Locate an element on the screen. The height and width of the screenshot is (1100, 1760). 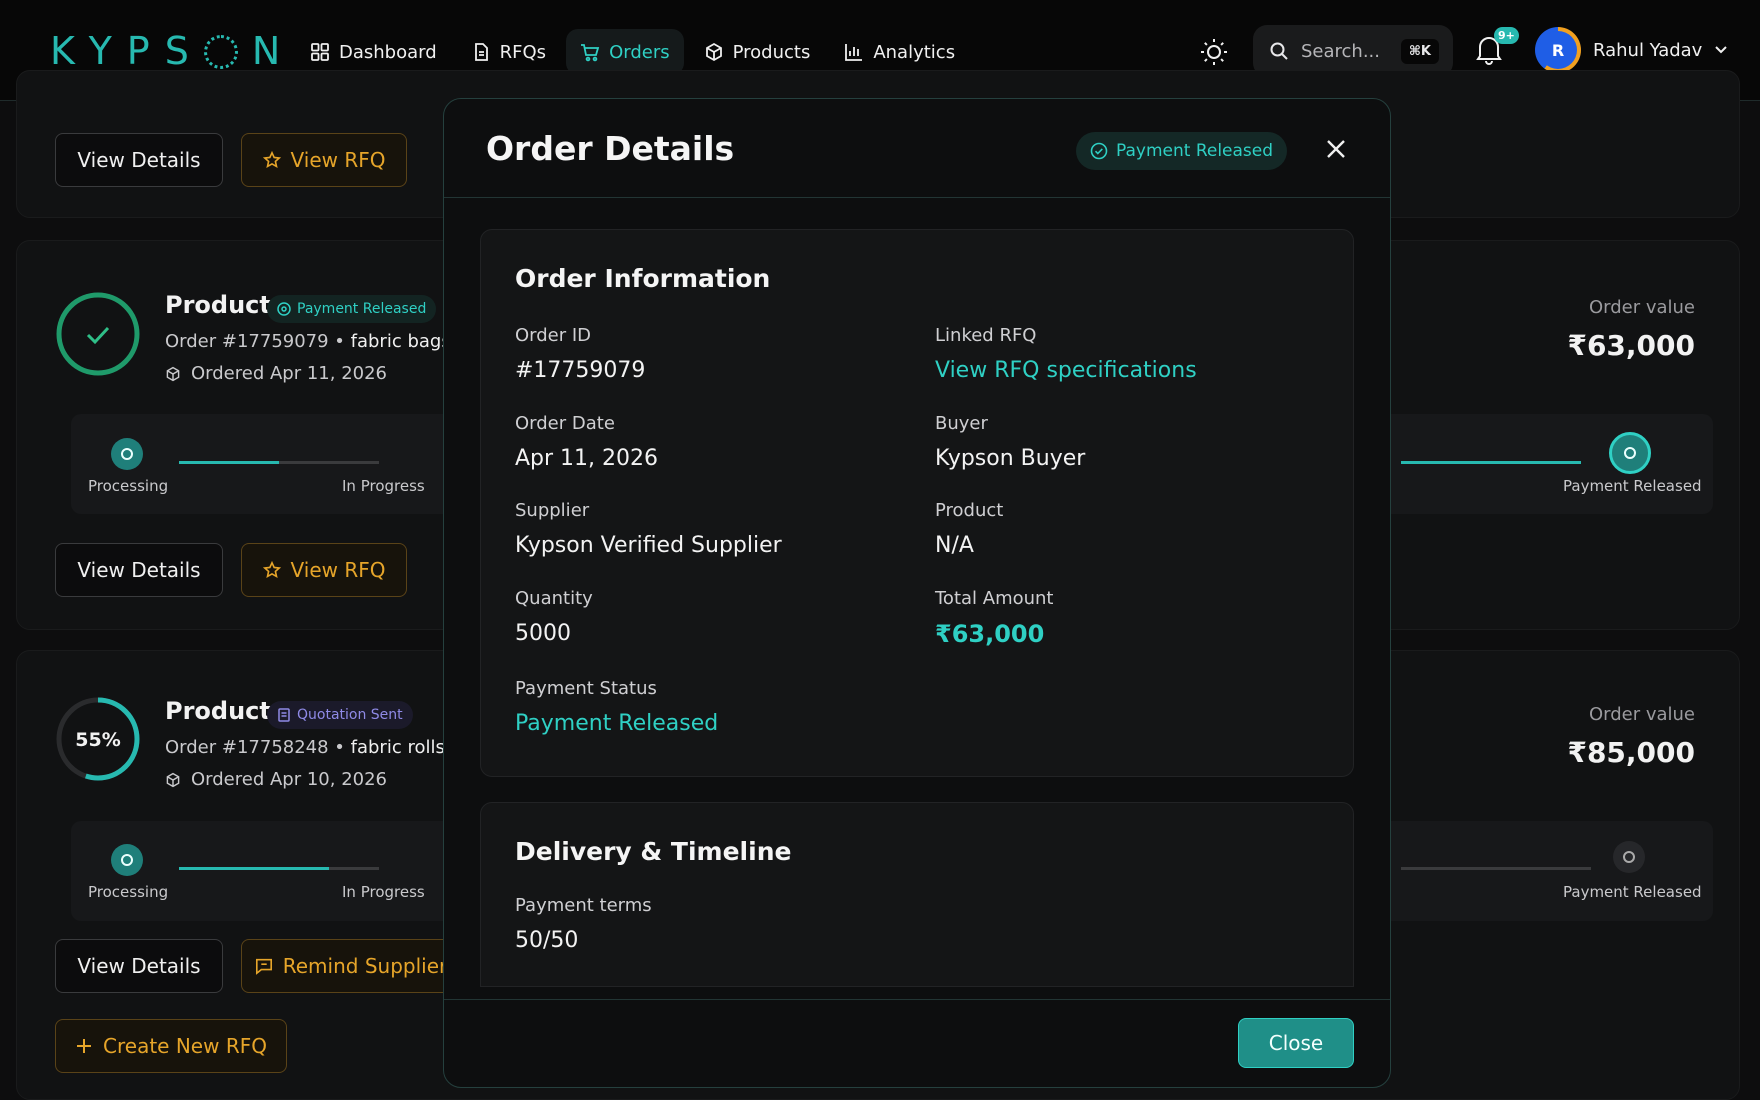
section-title: Order Information is located at coordinates (643, 278).